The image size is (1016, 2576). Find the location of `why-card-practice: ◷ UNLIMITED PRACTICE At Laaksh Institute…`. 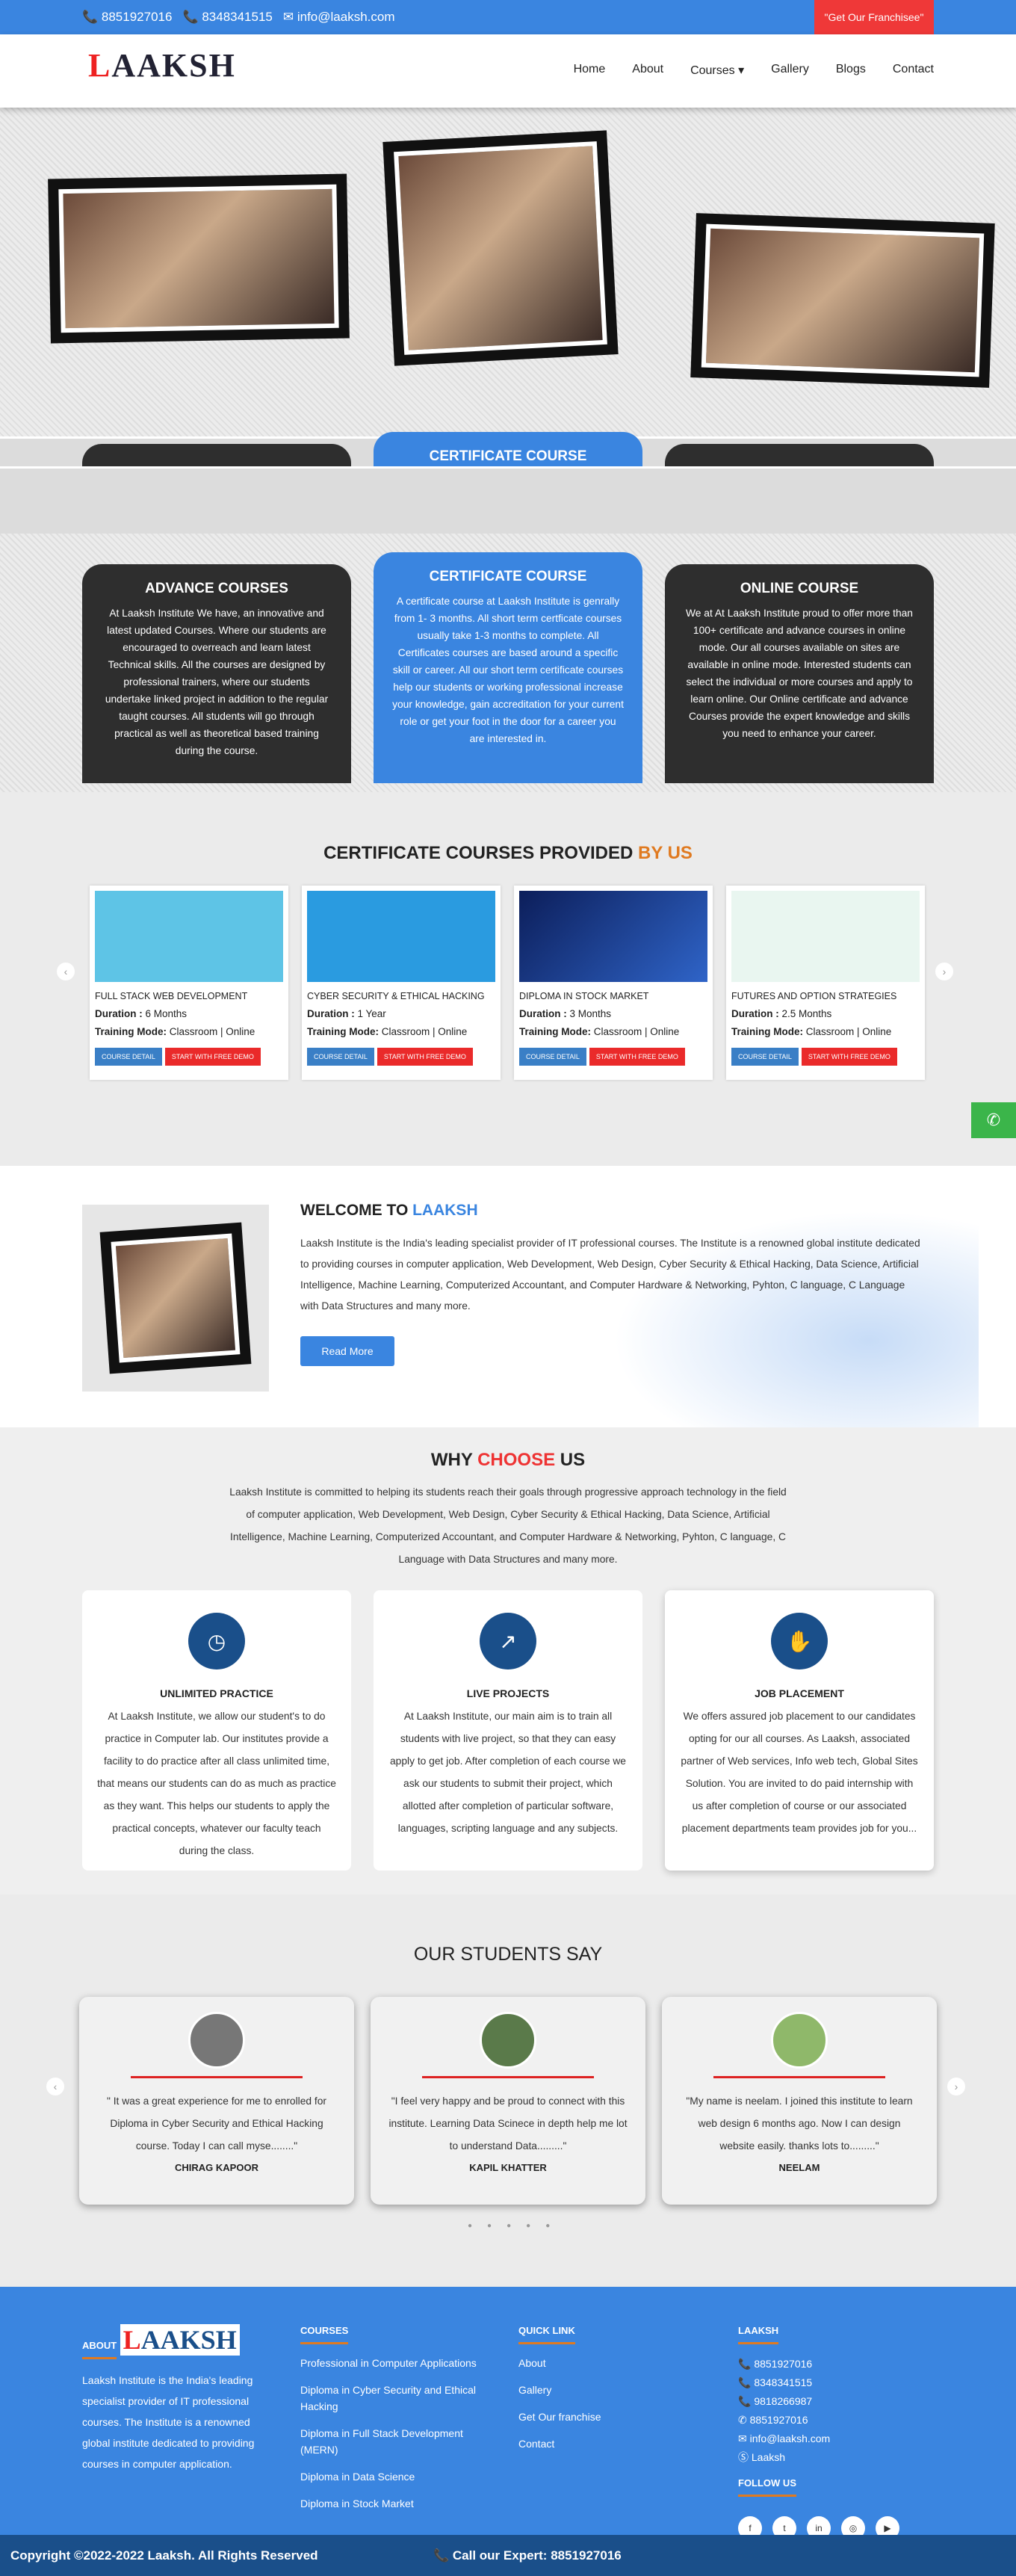

why-card-practice: ◷ UNLIMITED PRACTICE At Laaksh Institute… is located at coordinates (216, 1730).